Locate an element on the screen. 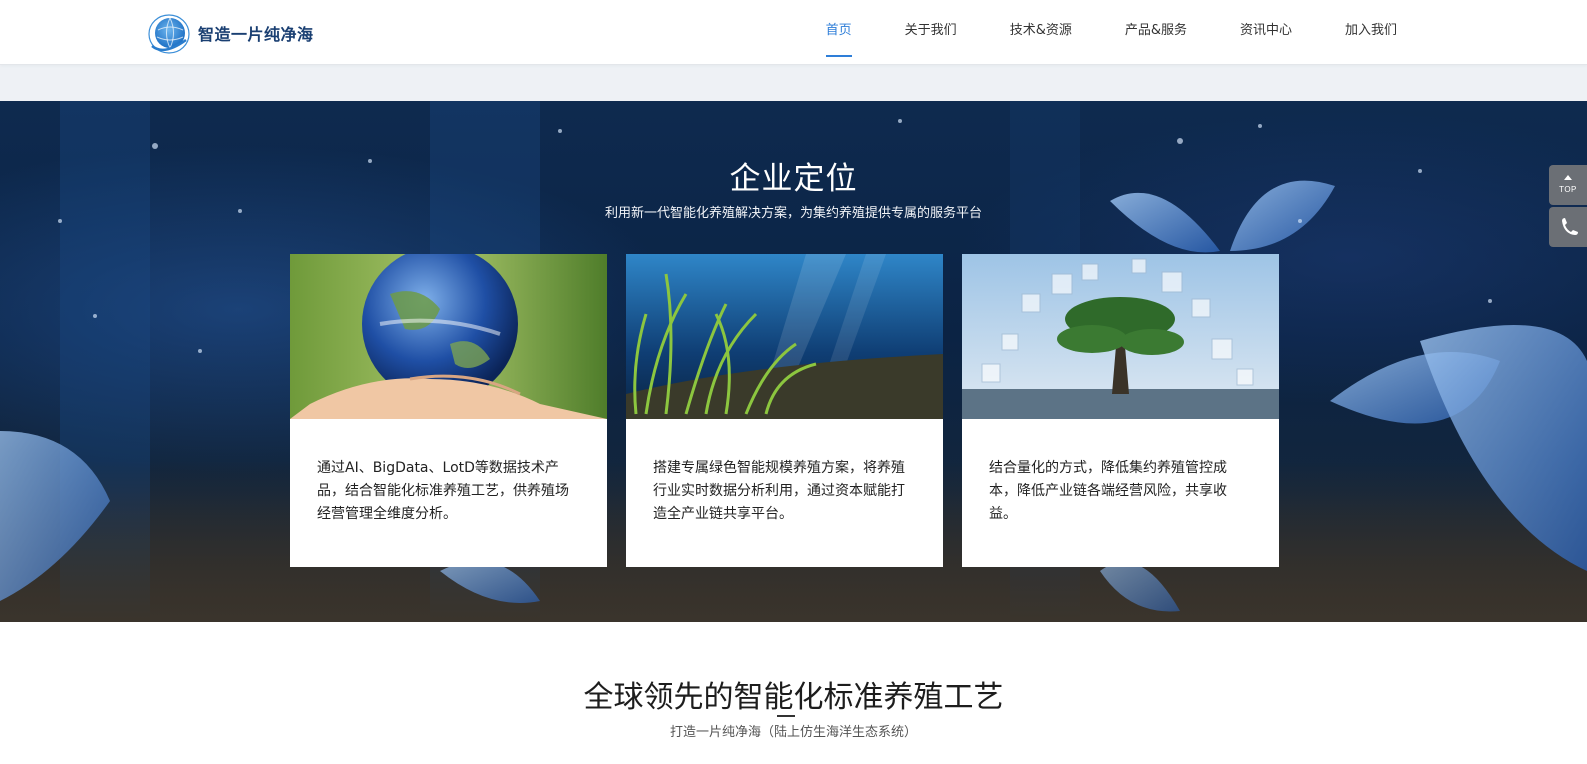 The width and height of the screenshot is (1587, 764). logo: 智造一片纯净海 is located at coordinates (230, 33).